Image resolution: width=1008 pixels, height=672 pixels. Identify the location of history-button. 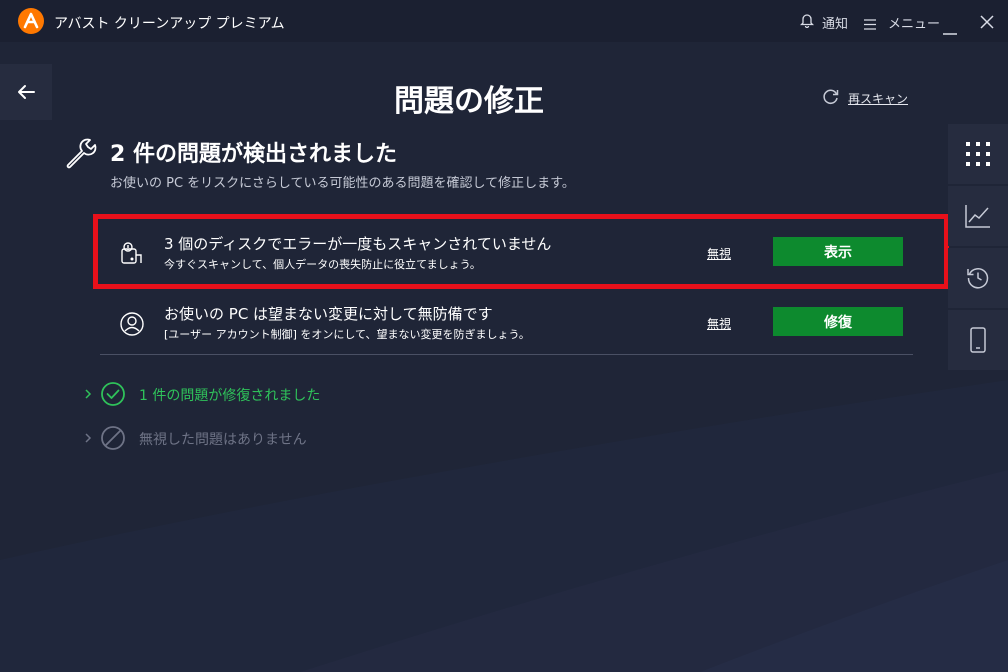
(978, 278).